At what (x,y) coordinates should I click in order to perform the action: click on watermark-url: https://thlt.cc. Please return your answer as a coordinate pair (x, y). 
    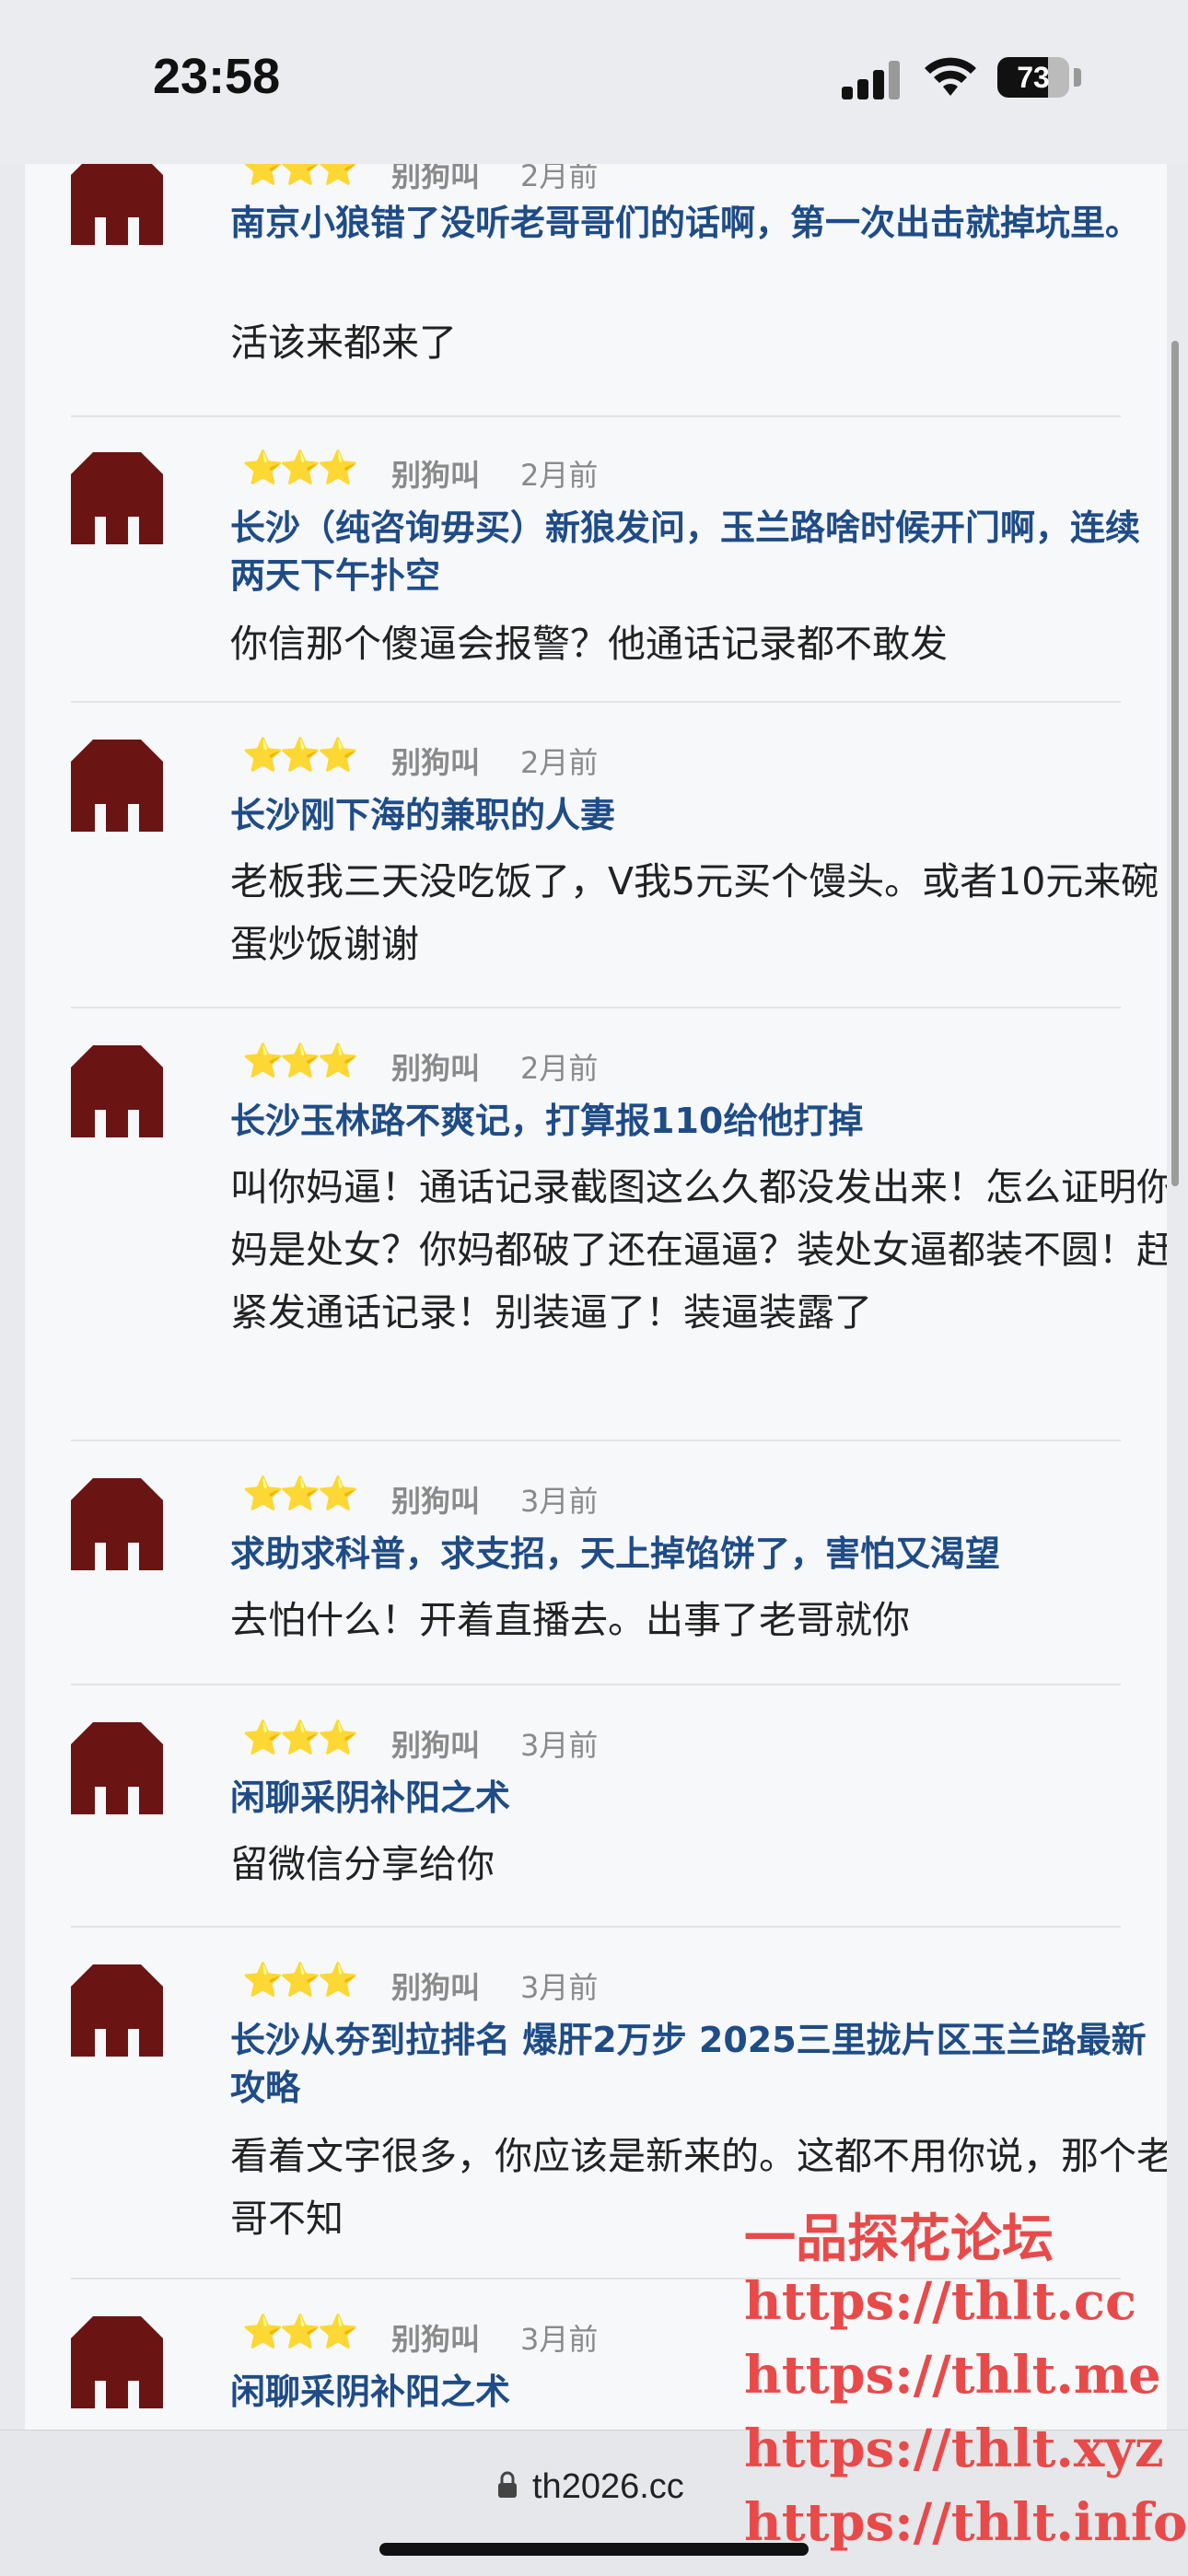
    Looking at the image, I should click on (940, 2301).